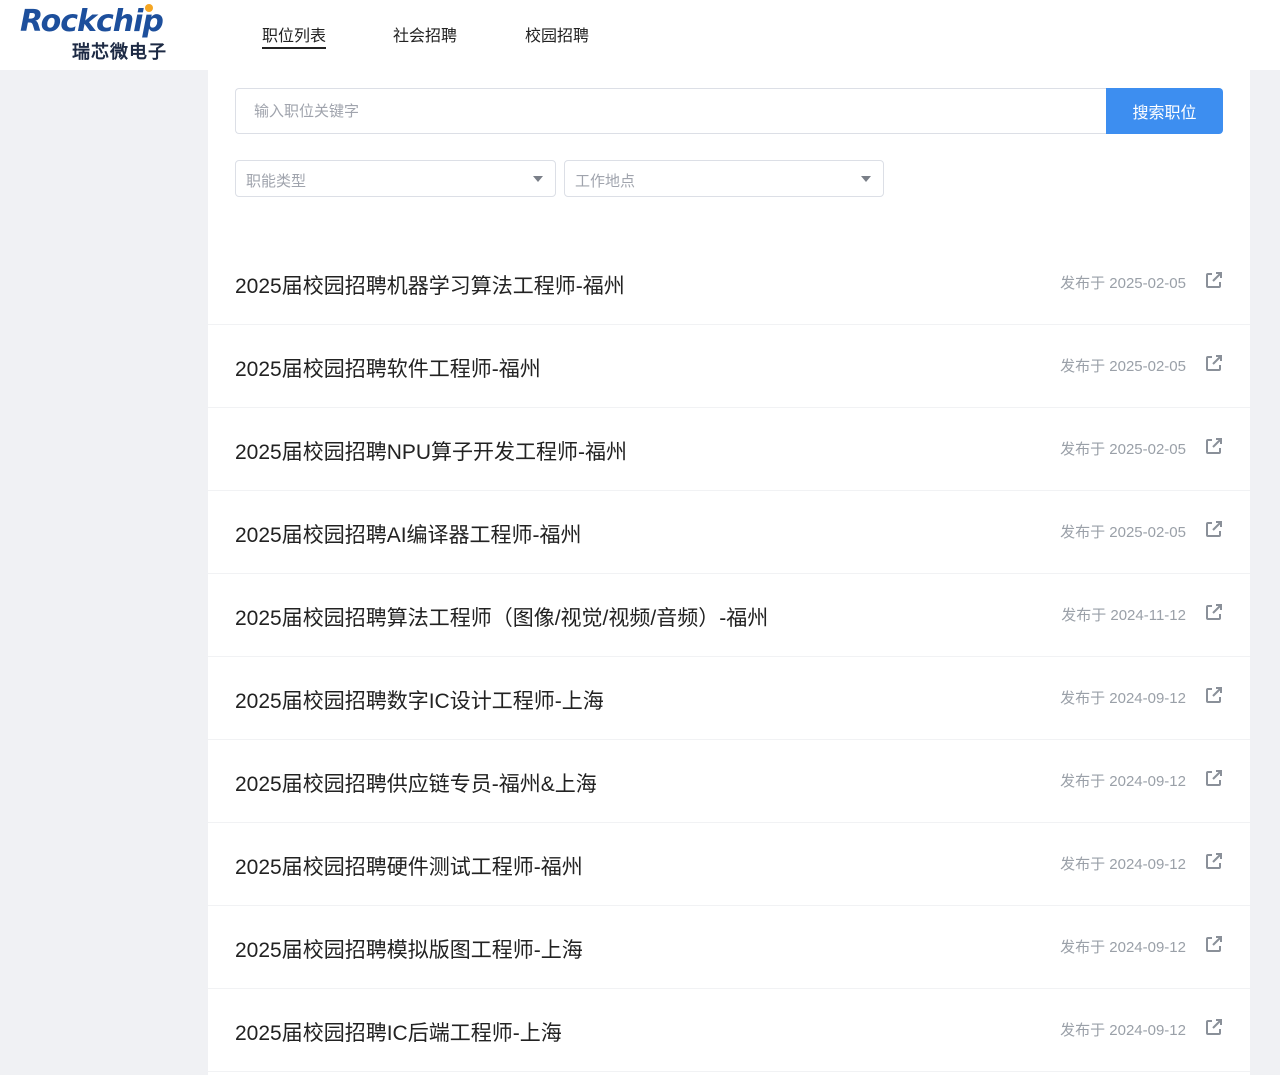 This screenshot has width=1280, height=1075. What do you see at coordinates (729, 532) in the screenshot?
I see `job-row: 2025届校园招聘AI编译器工程师-福州 发布于 2025-02-05` at bounding box center [729, 532].